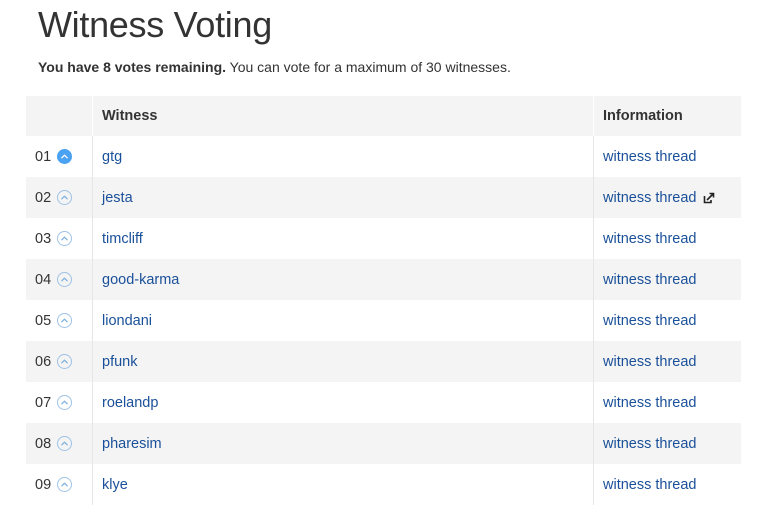 Image resolution: width=762 pixels, height=518 pixels. I want to click on witness-cell: klye, so click(343, 484).